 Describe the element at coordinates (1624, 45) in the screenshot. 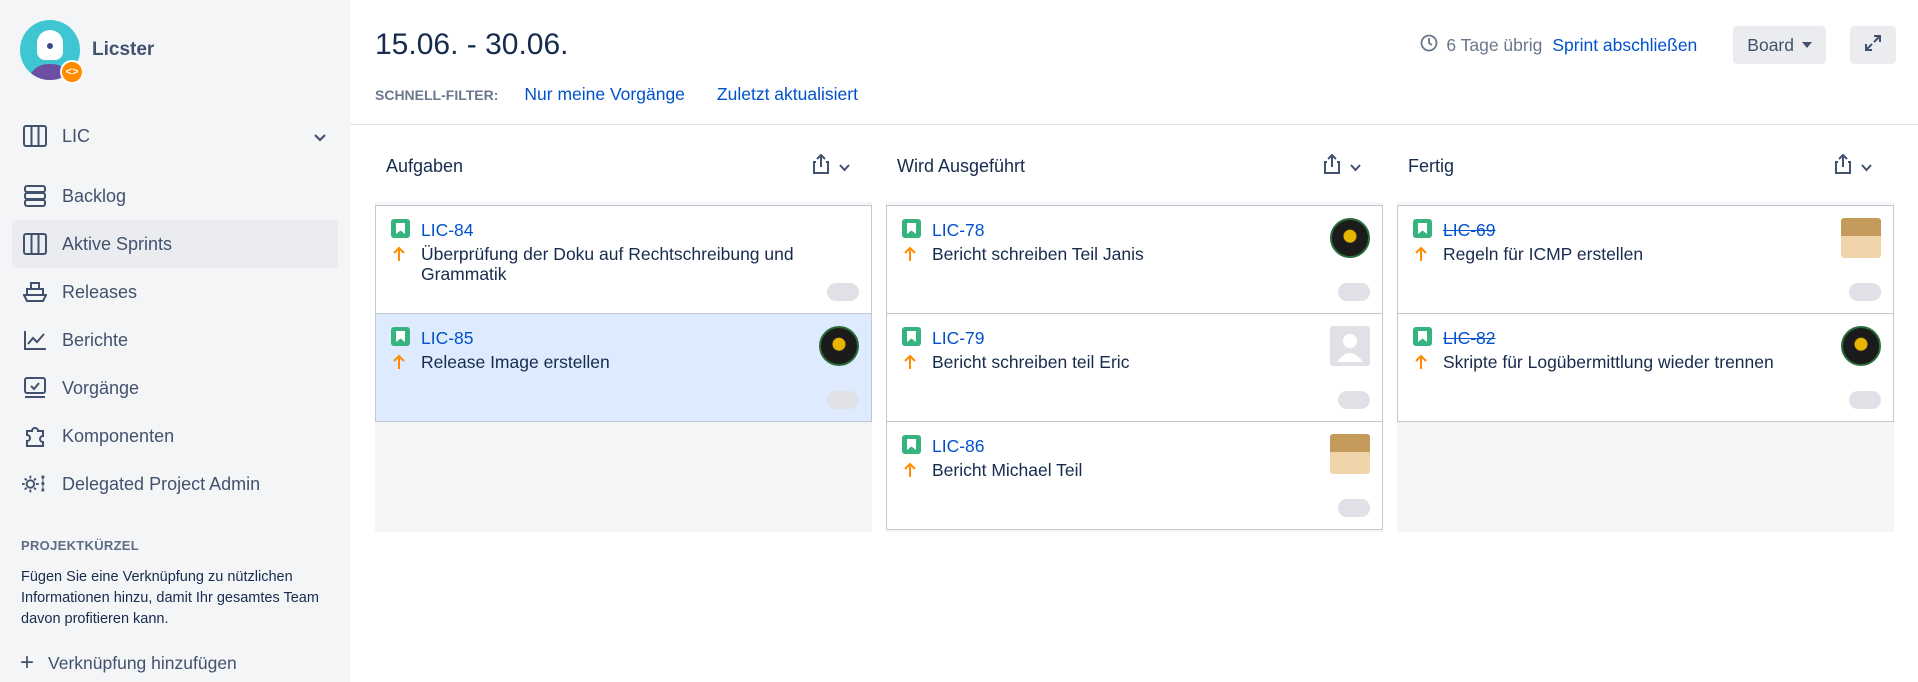

I see `complete-sprint-link: Sprint abschließen` at that location.